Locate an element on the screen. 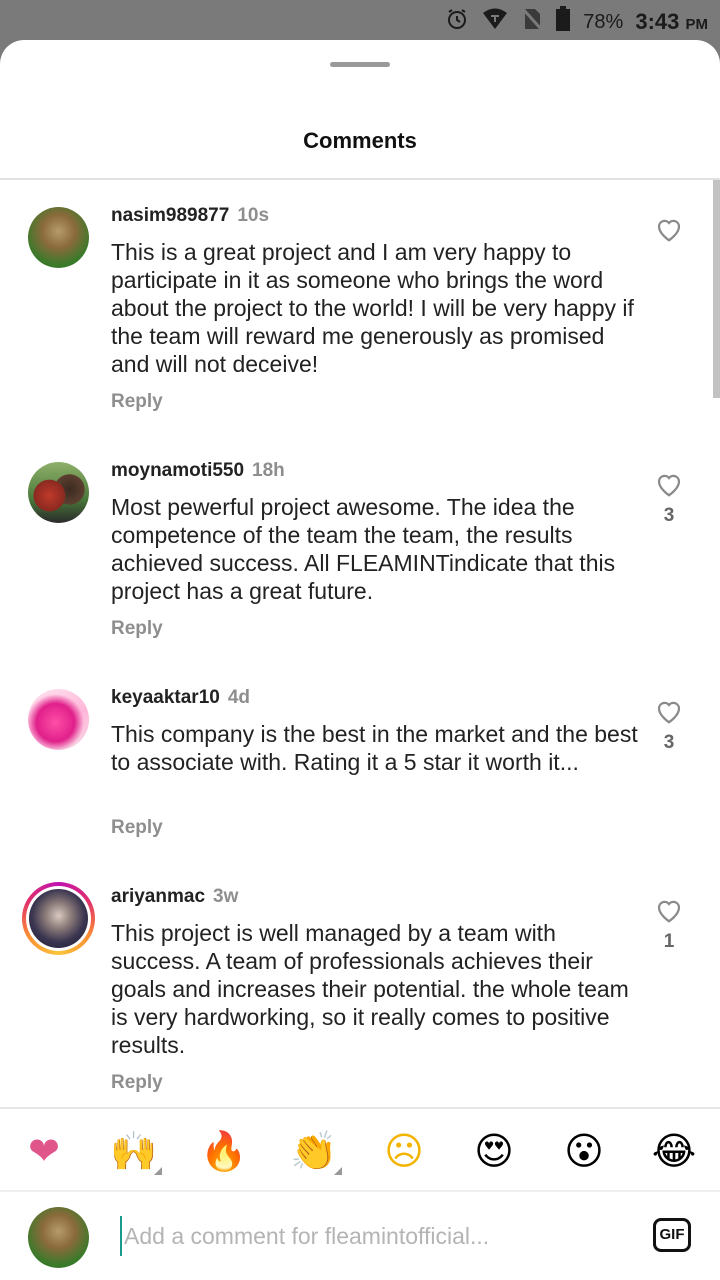 The image size is (720, 1280). raised-hands-glyph: 🙌 is located at coordinates (134, 1151).